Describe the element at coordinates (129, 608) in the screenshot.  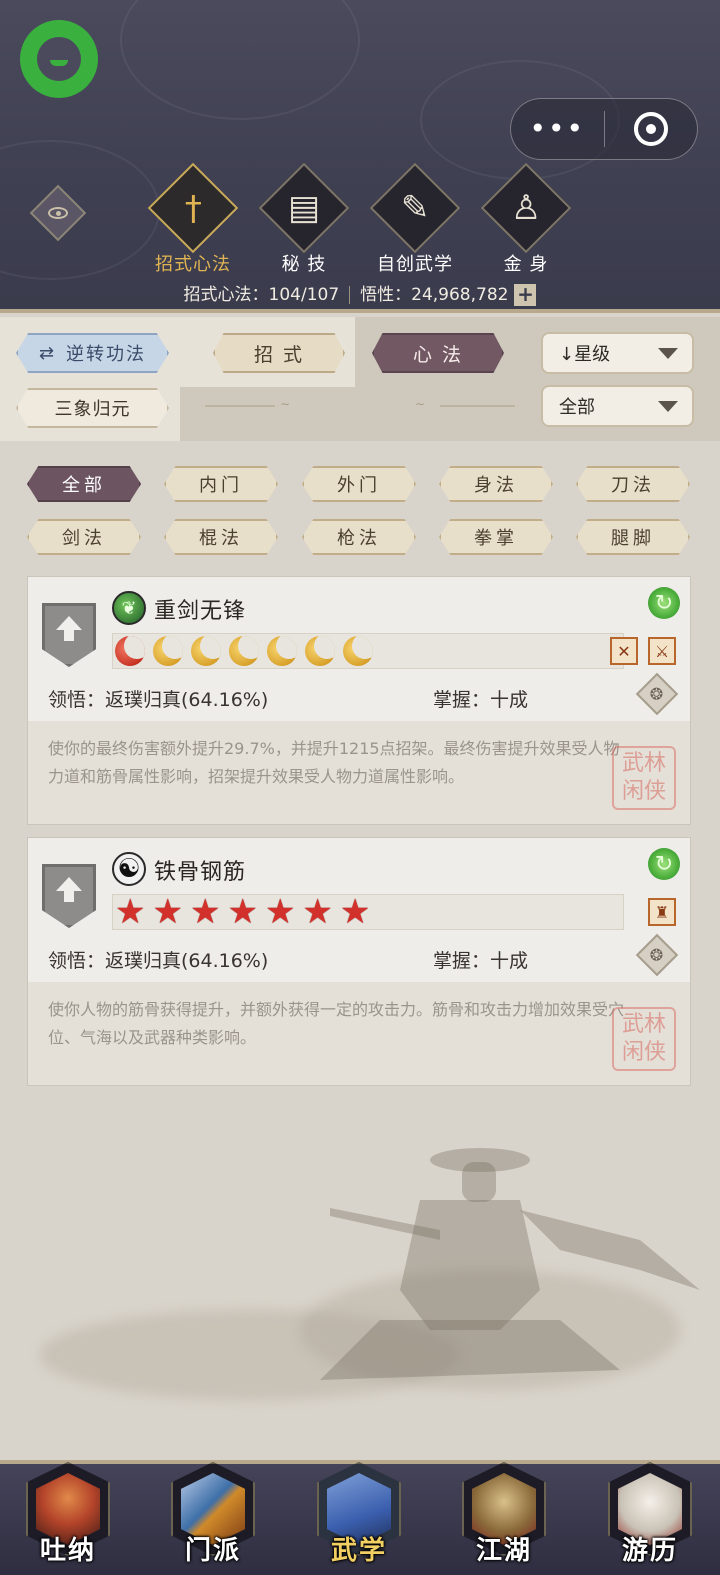
I see `leaf-skill-icon: ❦` at that location.